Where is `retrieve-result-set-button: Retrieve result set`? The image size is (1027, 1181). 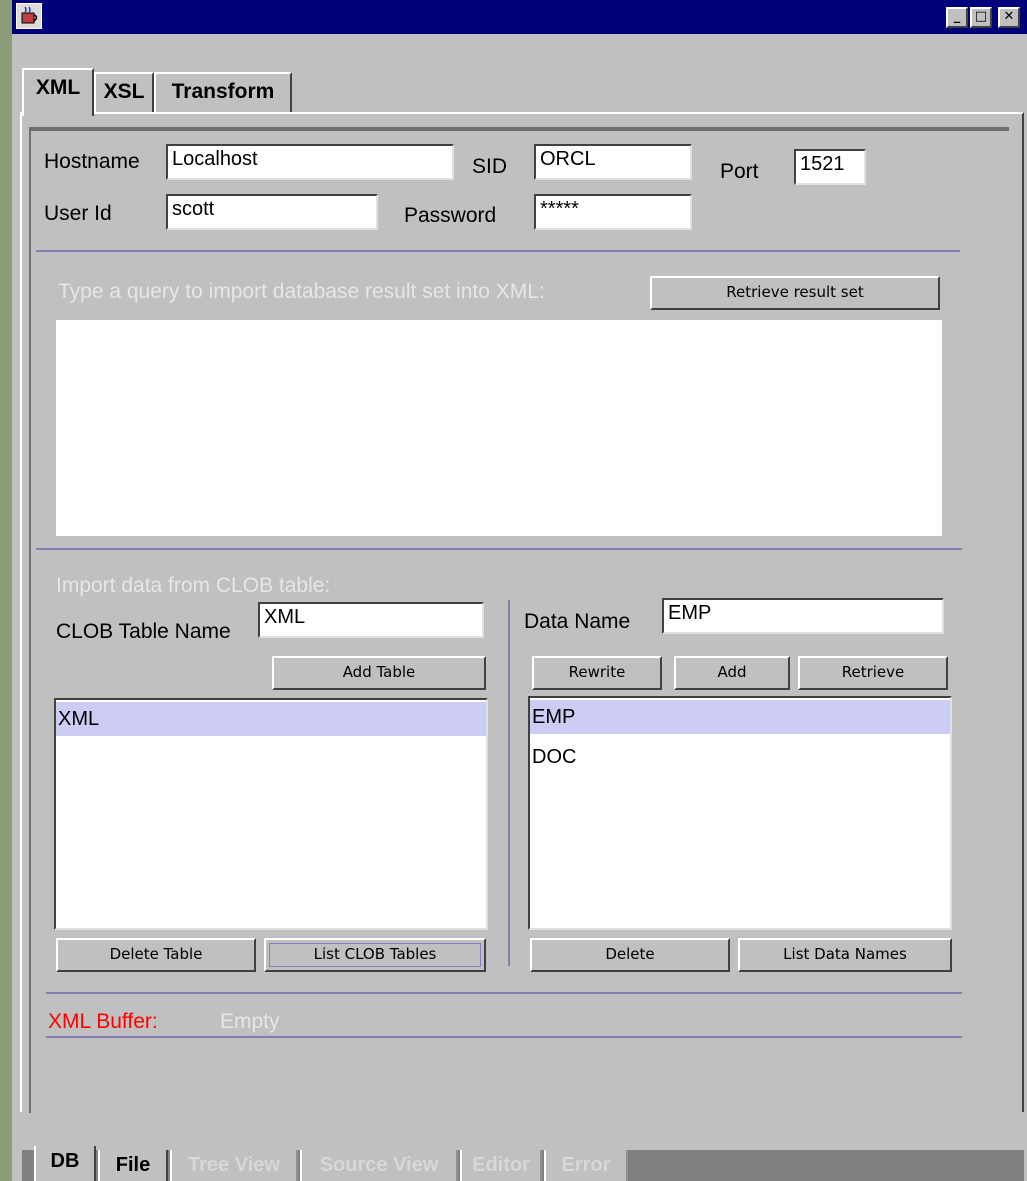 retrieve-result-set-button: Retrieve result set is located at coordinates (795, 293).